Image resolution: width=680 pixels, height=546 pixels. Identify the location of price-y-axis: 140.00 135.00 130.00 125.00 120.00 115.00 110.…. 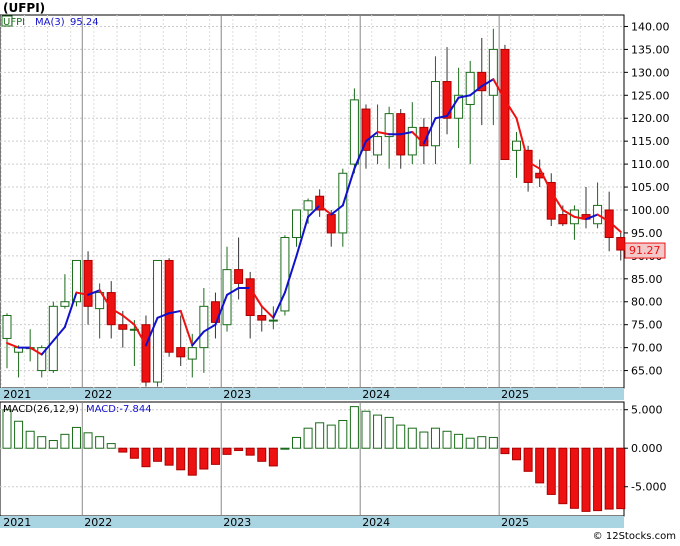
(647, 199).